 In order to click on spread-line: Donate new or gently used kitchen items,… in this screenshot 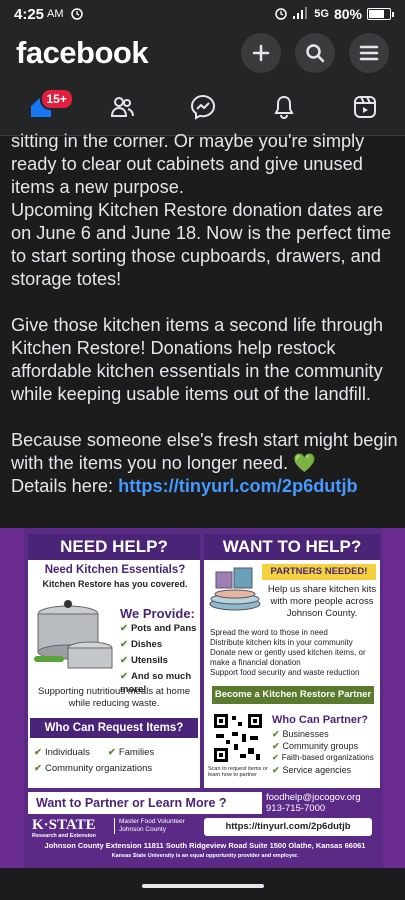, I will do `click(288, 657)`.